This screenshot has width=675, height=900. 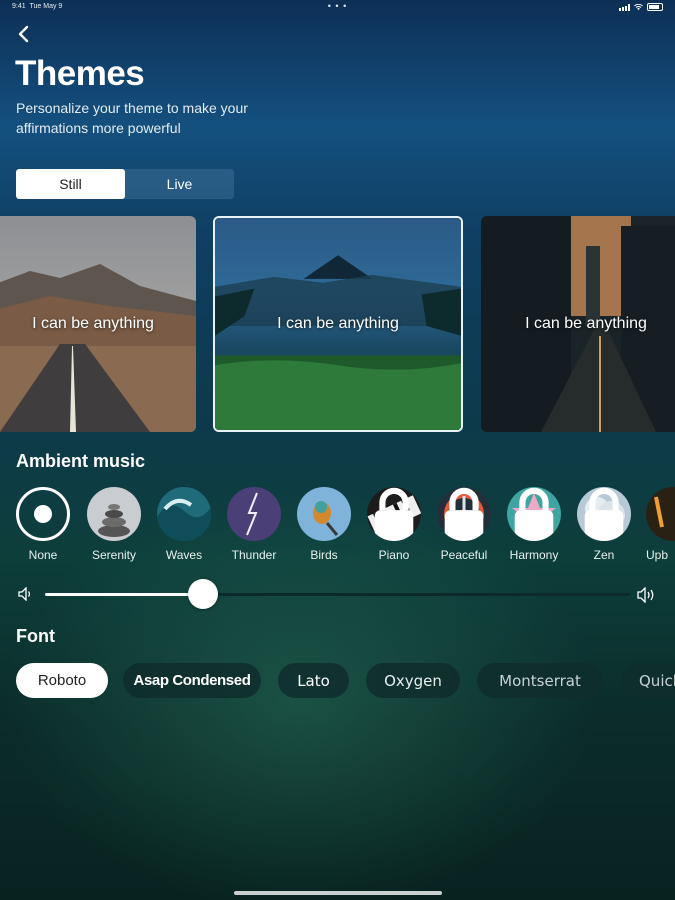 What do you see at coordinates (35, 636) in the screenshot?
I see `font-heading: Font` at bounding box center [35, 636].